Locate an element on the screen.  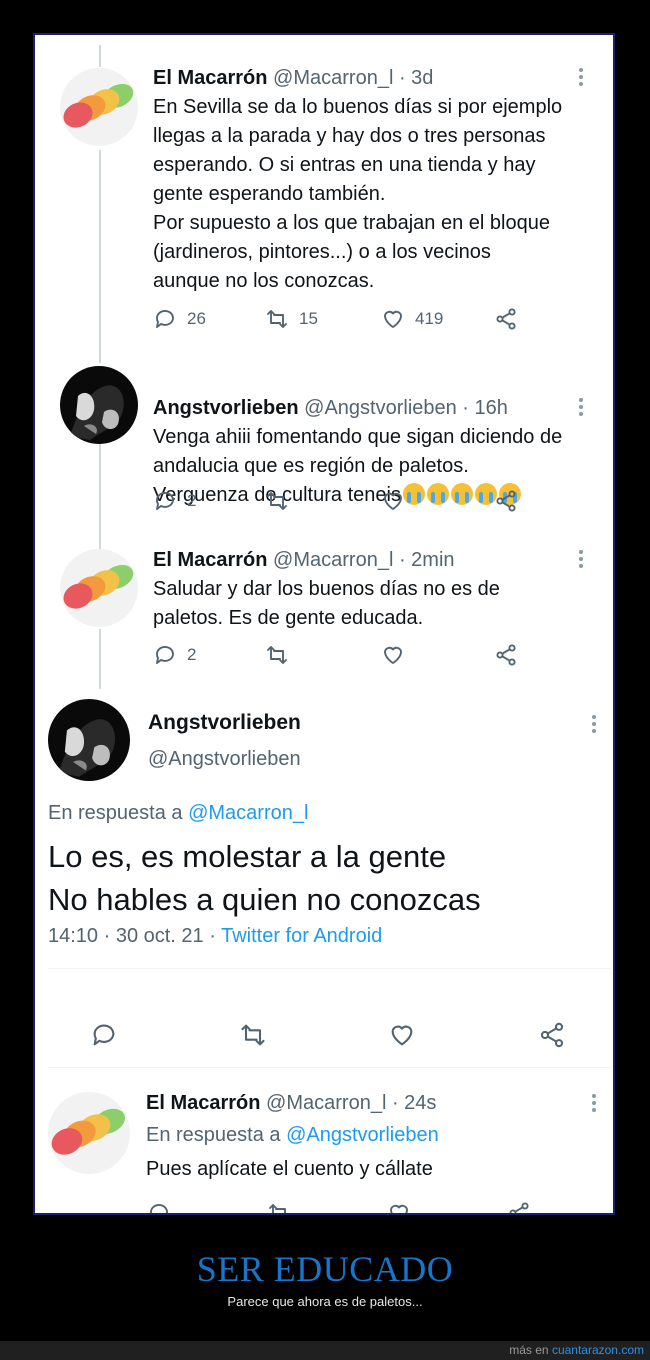
handle-time: @Macarron_l · 2min is located at coordinates (363, 560).